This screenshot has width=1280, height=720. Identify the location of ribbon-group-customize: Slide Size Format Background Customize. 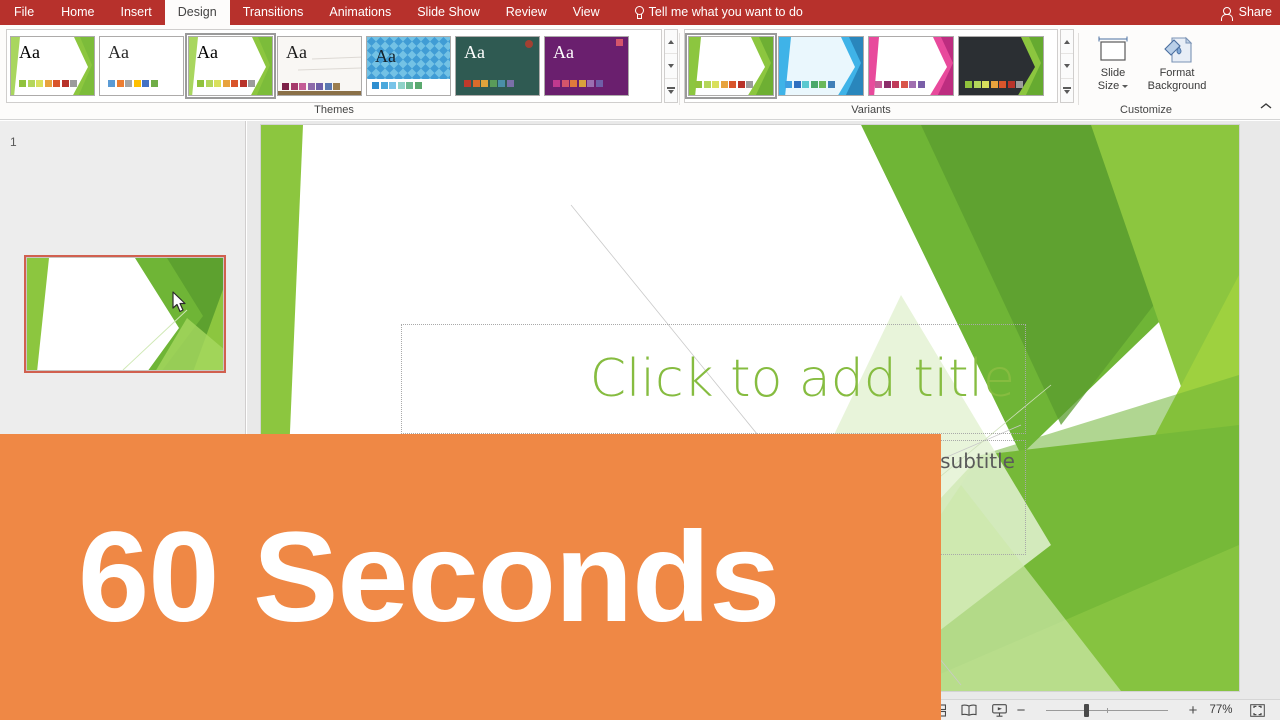
(1146, 72).